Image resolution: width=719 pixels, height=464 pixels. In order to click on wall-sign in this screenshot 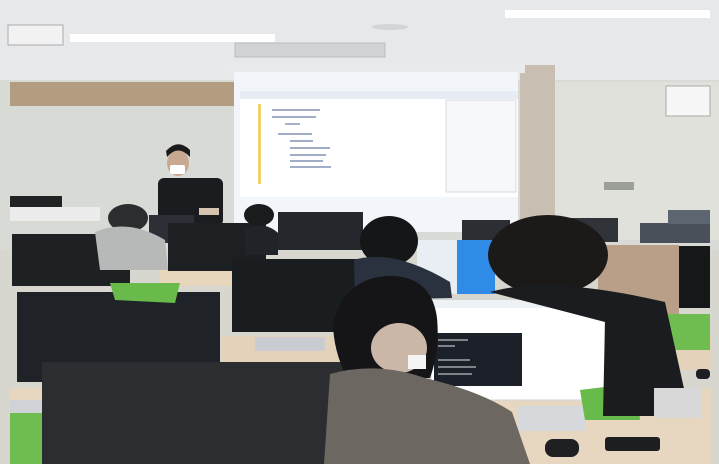, I will do `click(619, 186)`.